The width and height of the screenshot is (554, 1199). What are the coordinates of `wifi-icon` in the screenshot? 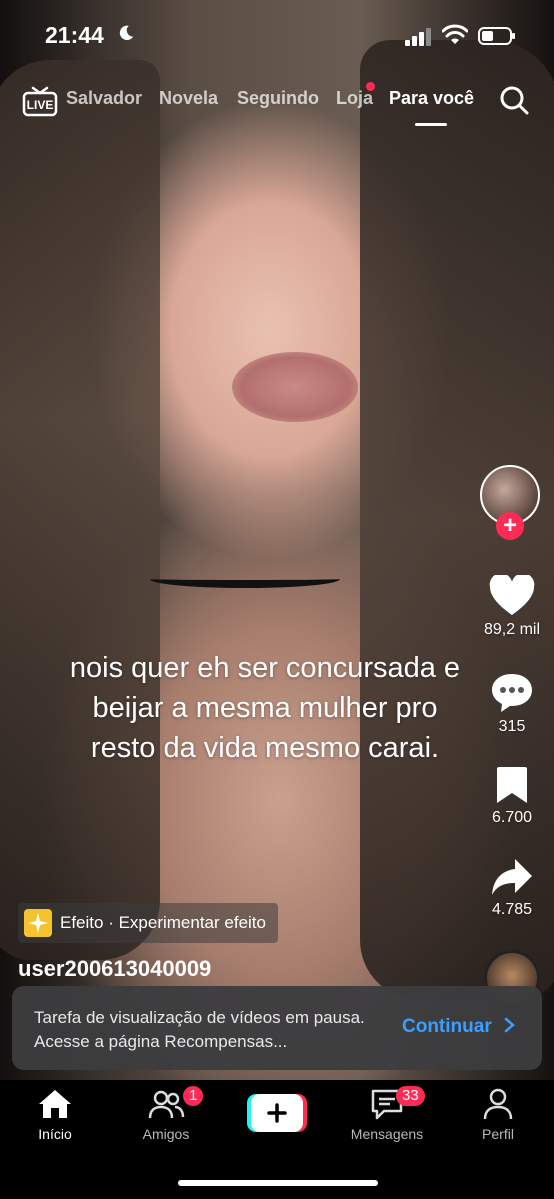 It's located at (455, 34).